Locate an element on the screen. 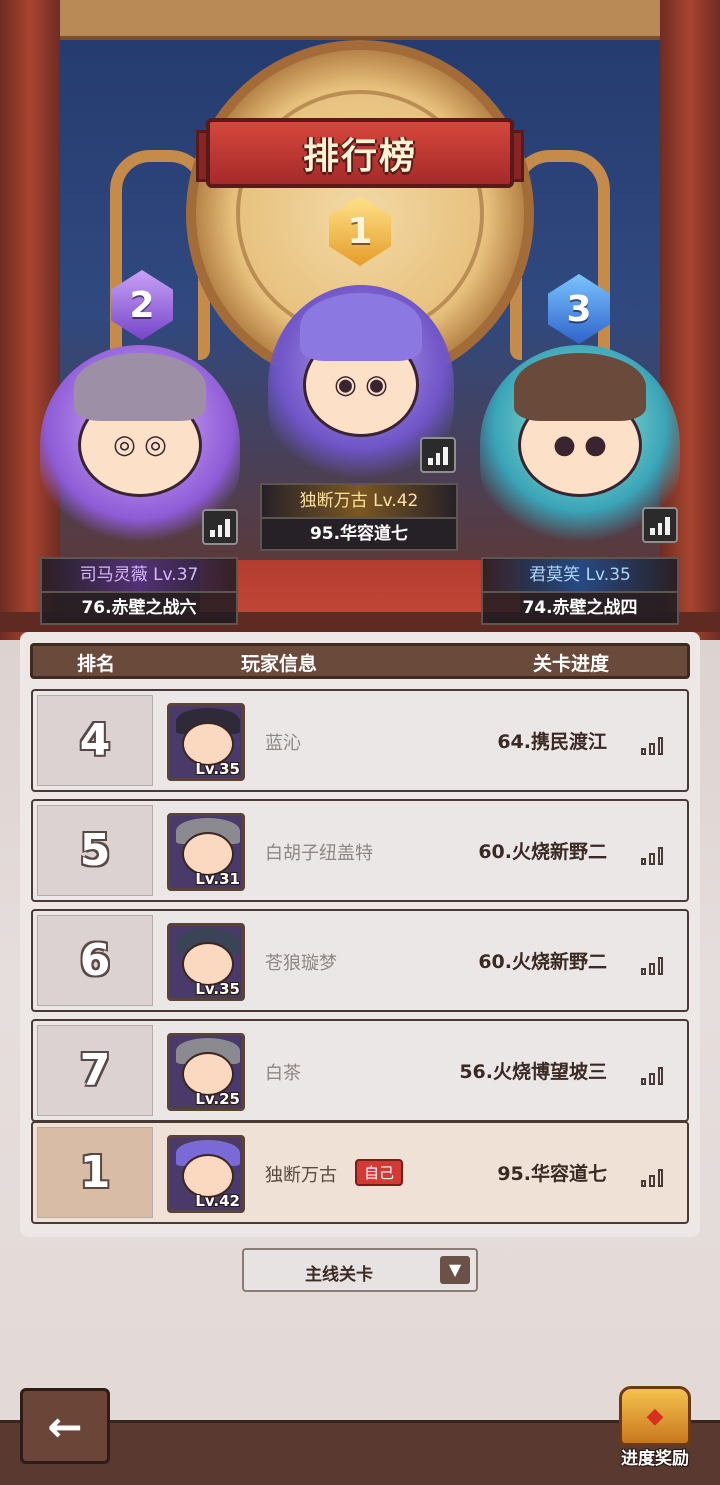 The height and width of the screenshot is (1485, 720). treasure-chest-icon: ◆ is located at coordinates (655, 1416).